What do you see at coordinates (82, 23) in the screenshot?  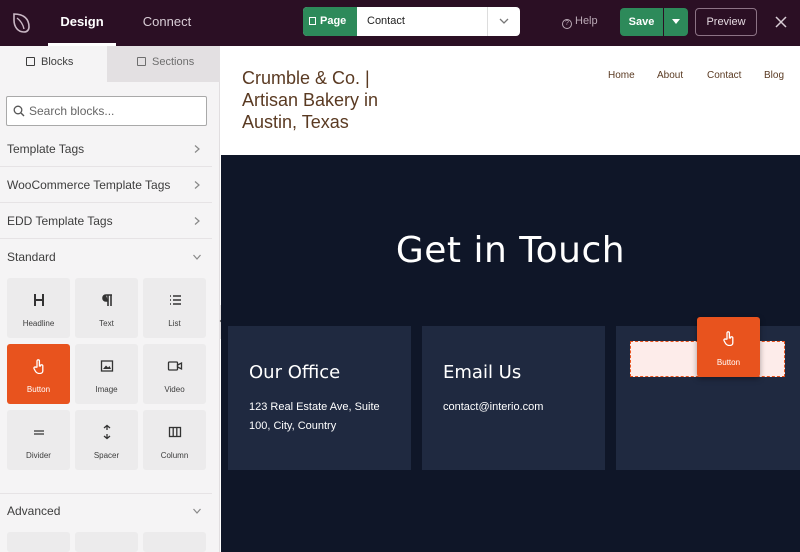 I see `tab-design: Design` at bounding box center [82, 23].